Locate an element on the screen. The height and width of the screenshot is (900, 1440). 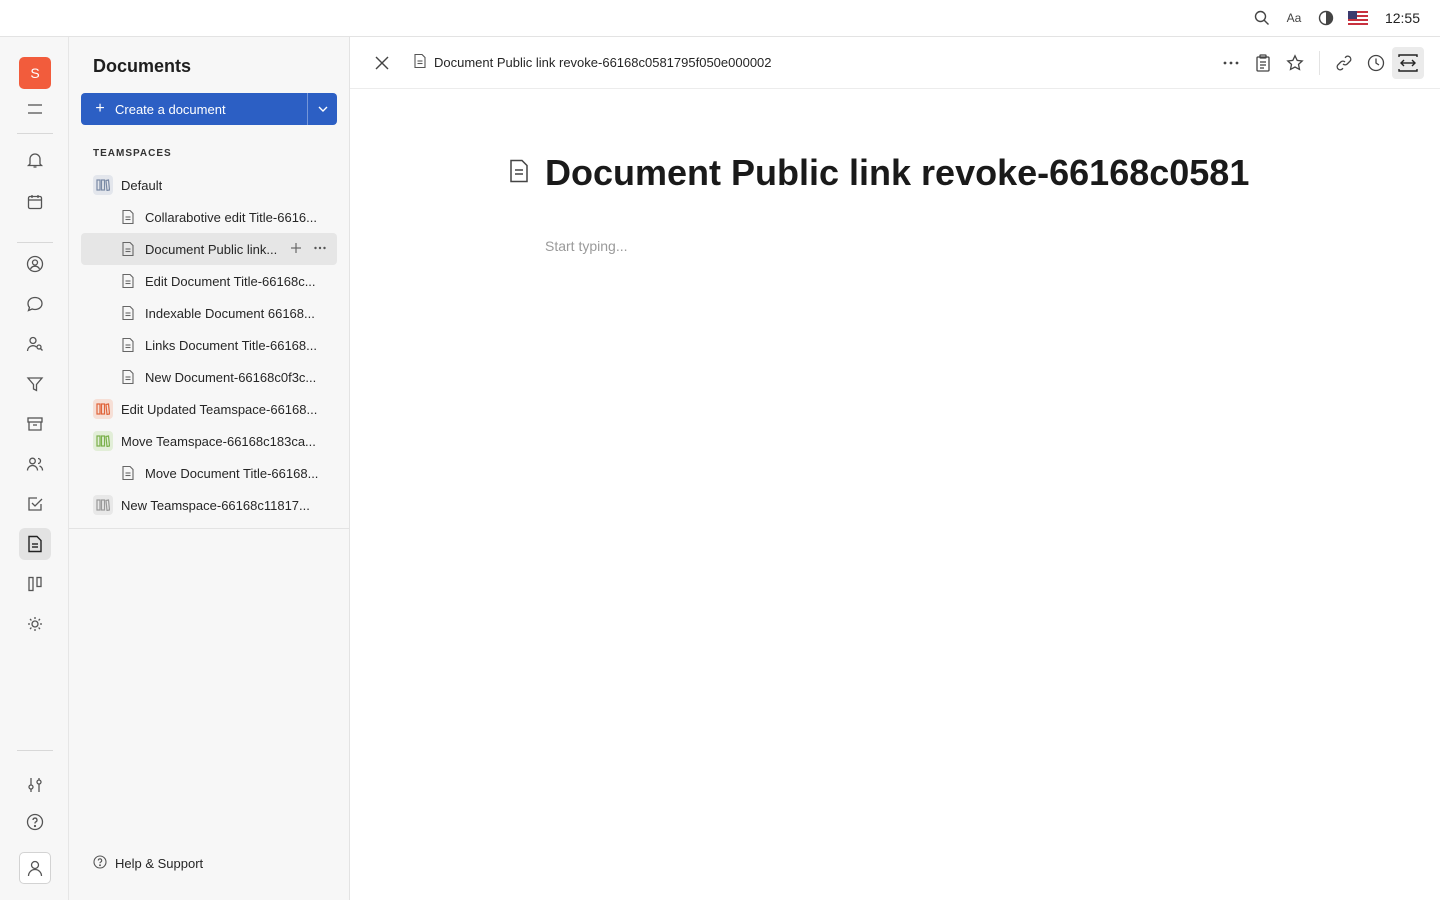
create-document-button: + Create a document is located at coordinates (209, 109).